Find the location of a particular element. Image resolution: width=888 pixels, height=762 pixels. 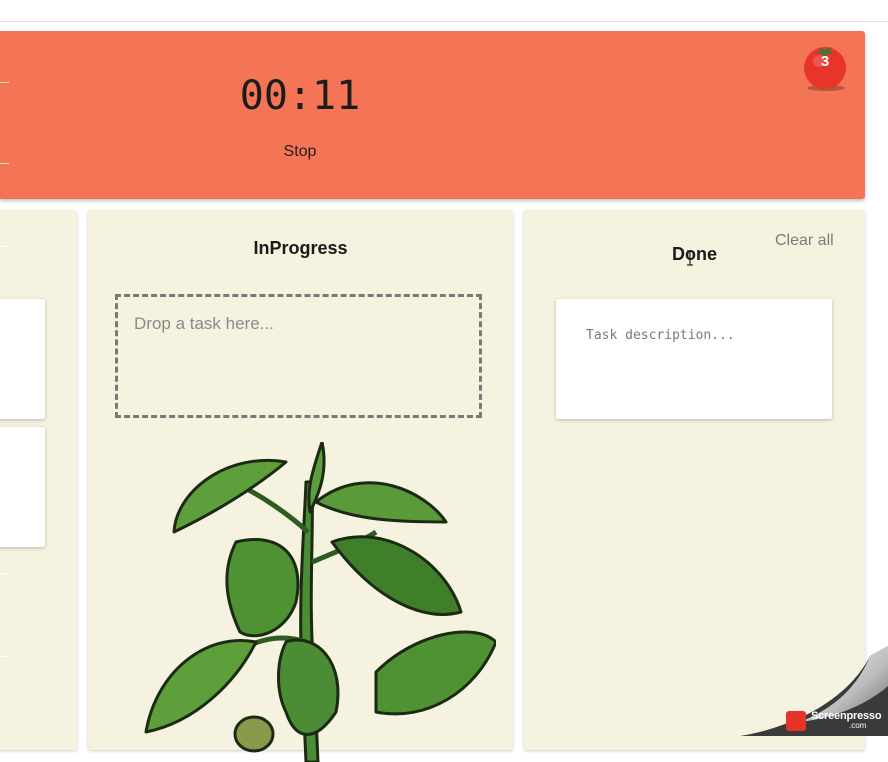

timer-display: 00:11 is located at coordinates (300, 96).